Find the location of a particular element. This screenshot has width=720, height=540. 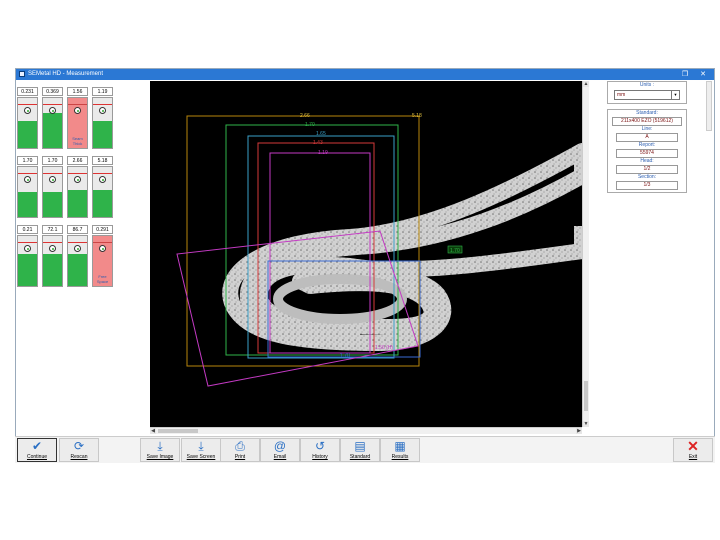

email-button: @ Email is located at coordinates (280, 450).